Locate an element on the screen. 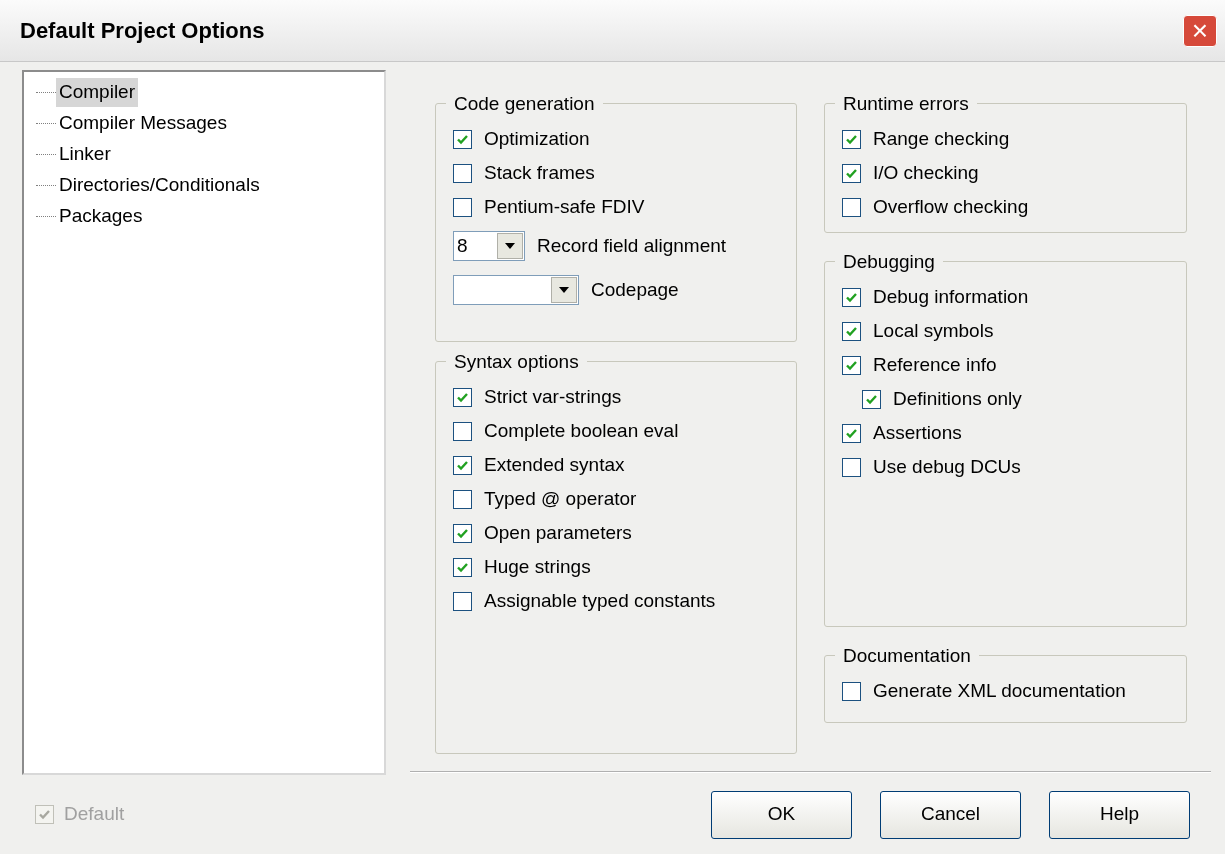  checkbox-label: Use debug DCUs is located at coordinates (947, 467).